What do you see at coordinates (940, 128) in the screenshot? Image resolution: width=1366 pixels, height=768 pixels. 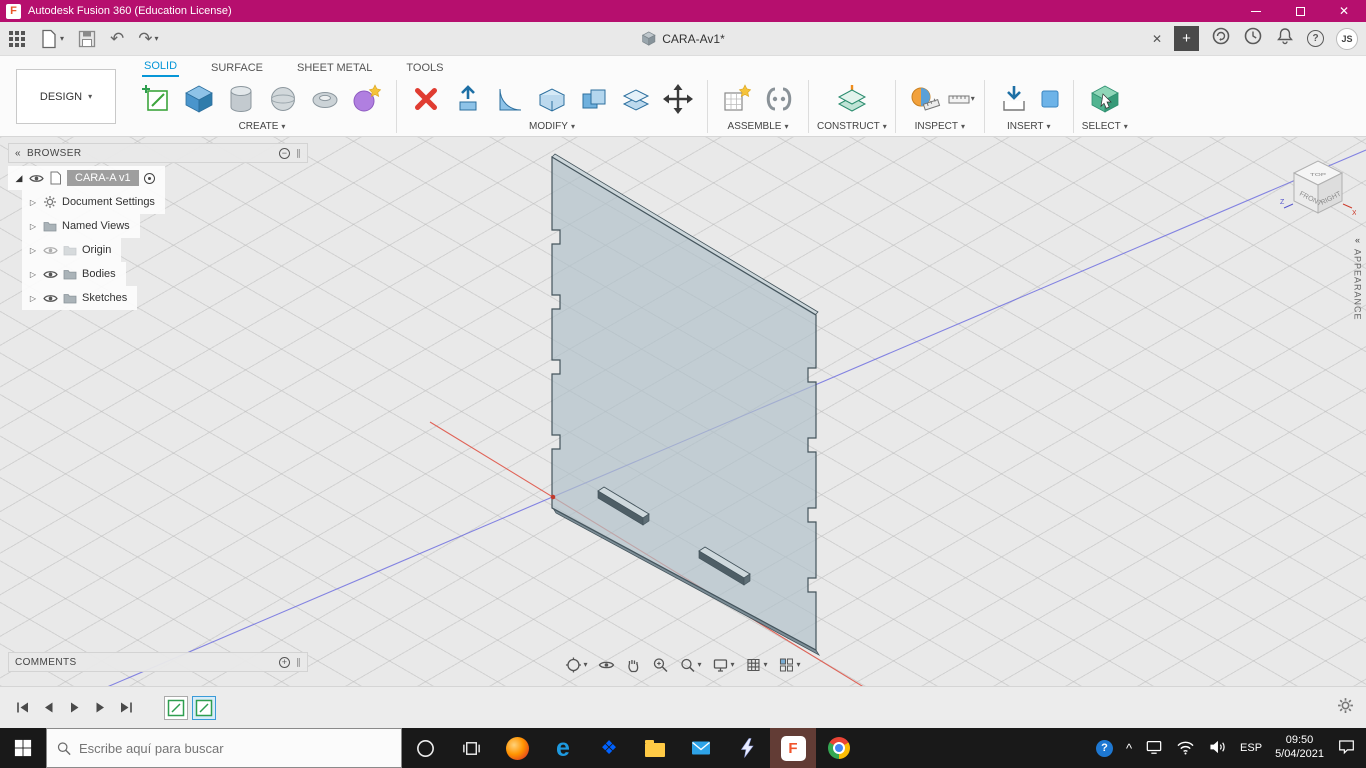 I see `inspect-menu: INSPECT ▾` at bounding box center [940, 128].